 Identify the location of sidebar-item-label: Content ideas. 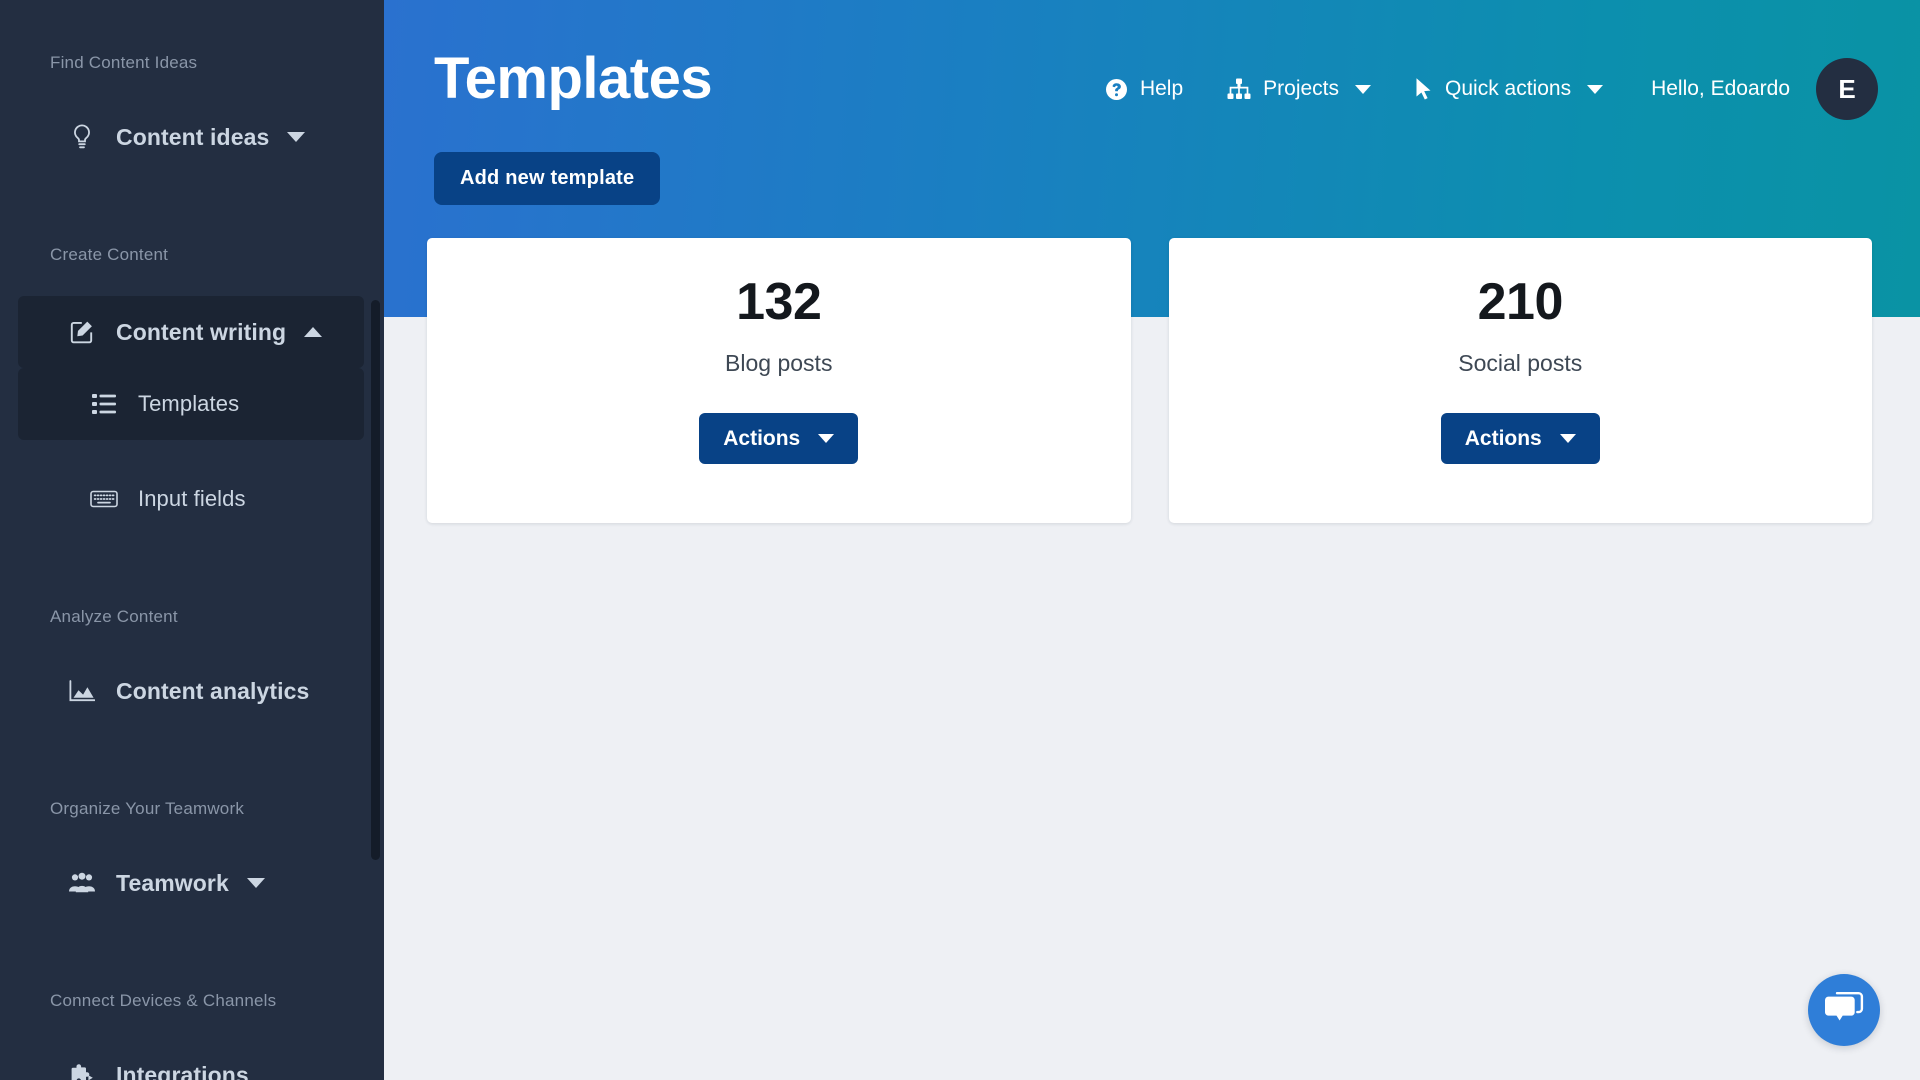
(193, 136).